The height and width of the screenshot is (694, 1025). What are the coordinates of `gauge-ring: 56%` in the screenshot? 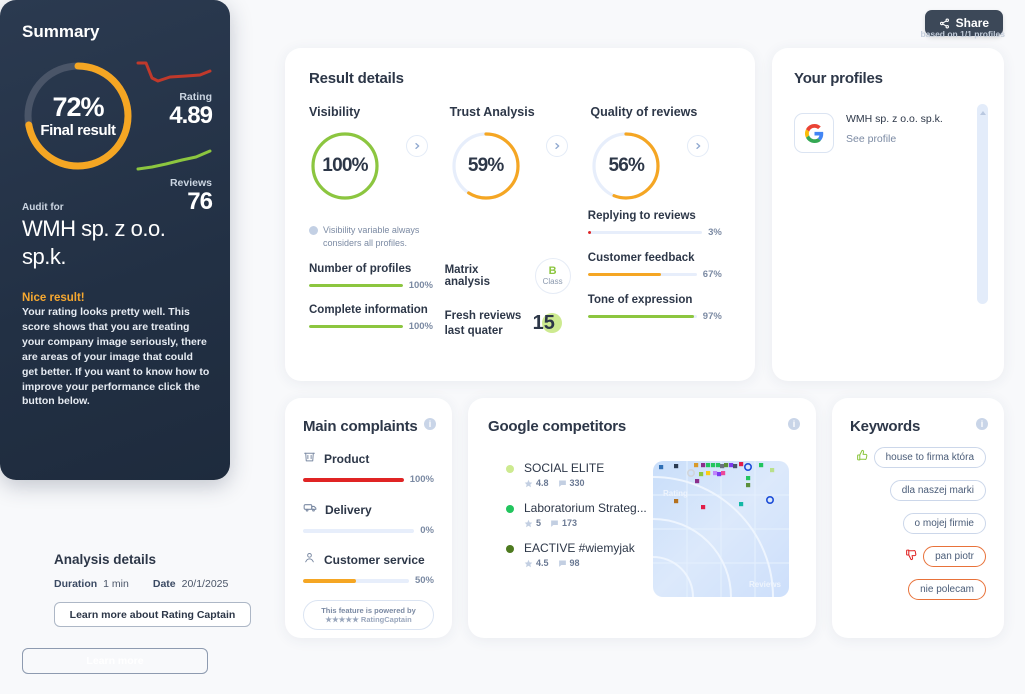 It's located at (626, 166).